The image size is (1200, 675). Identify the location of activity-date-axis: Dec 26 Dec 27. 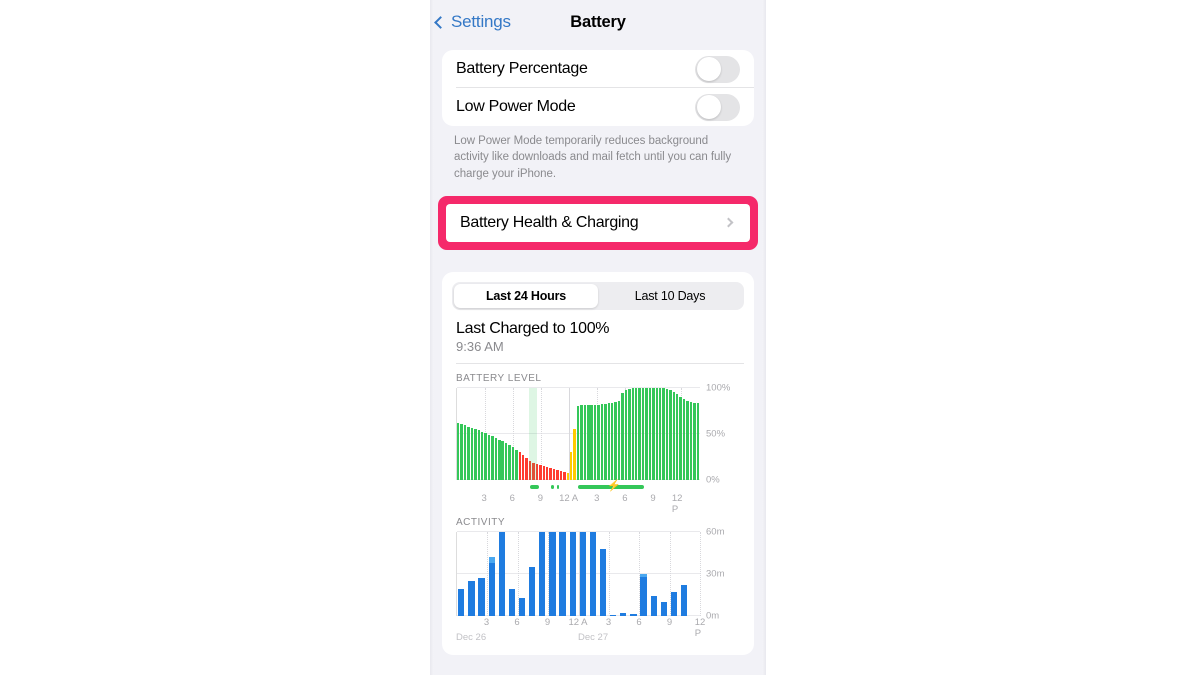
(578, 639).